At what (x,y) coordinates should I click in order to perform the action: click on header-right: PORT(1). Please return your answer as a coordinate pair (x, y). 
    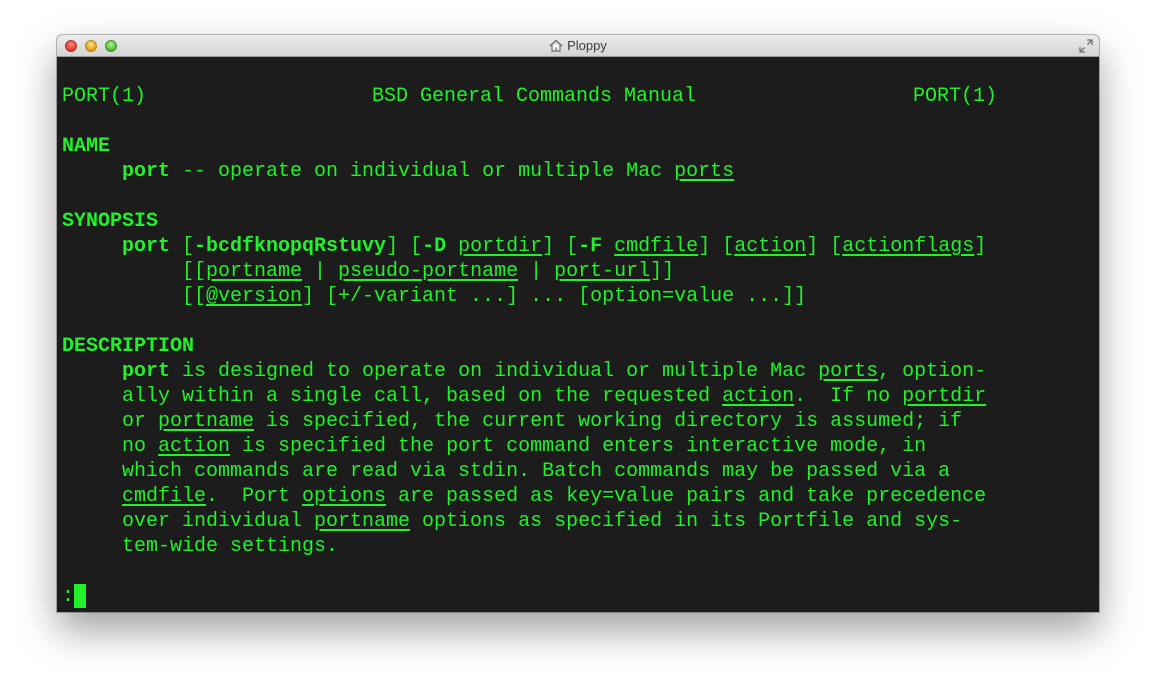
    Looking at the image, I should click on (955, 96).